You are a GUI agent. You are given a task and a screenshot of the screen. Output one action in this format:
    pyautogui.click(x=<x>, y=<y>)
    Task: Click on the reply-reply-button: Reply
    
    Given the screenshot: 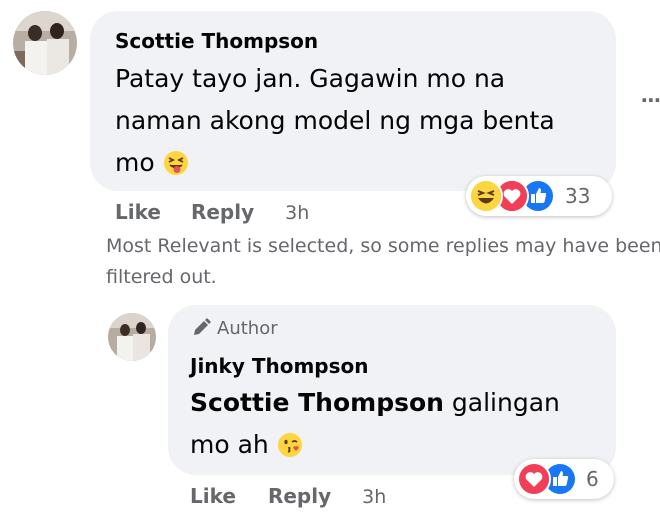 What is the action you would take?
    pyautogui.click(x=299, y=496)
    